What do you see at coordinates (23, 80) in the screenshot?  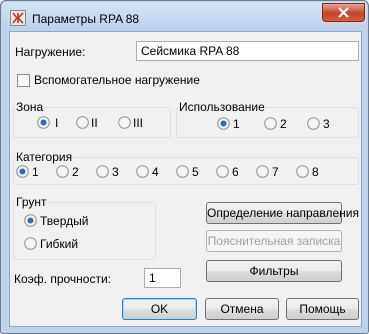 I see `auxiliary-load-checkbox` at bounding box center [23, 80].